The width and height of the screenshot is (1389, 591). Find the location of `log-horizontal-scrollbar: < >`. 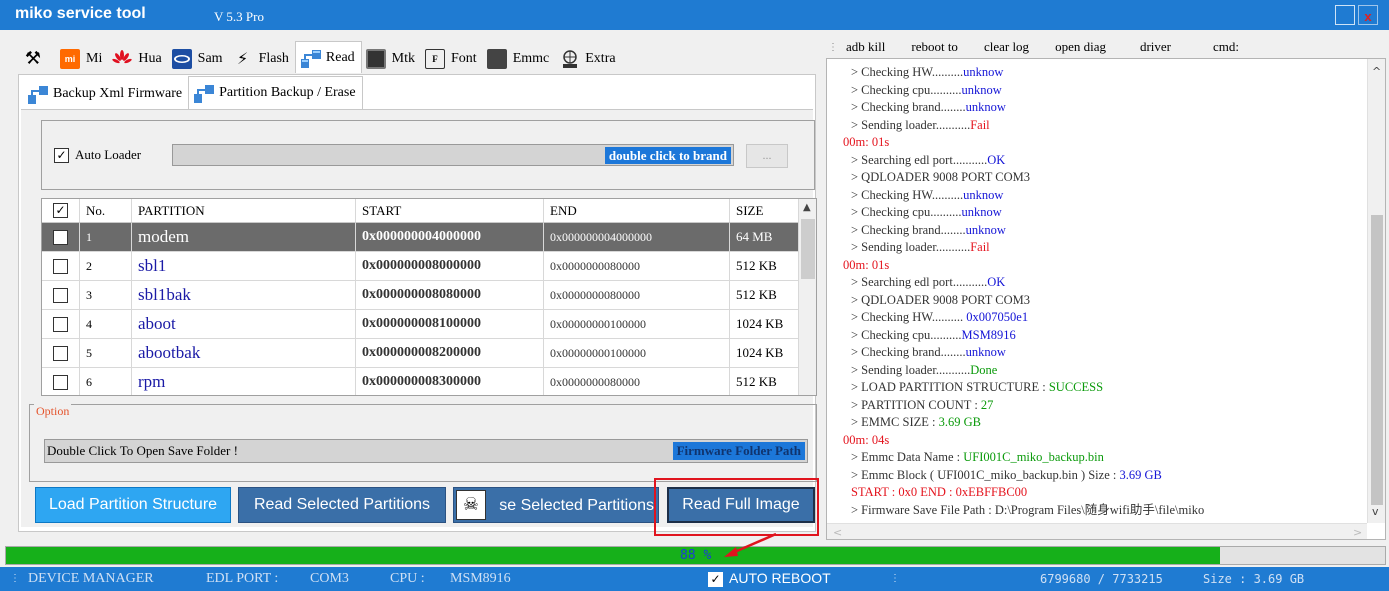

log-horizontal-scrollbar: < > is located at coordinates (1097, 531).